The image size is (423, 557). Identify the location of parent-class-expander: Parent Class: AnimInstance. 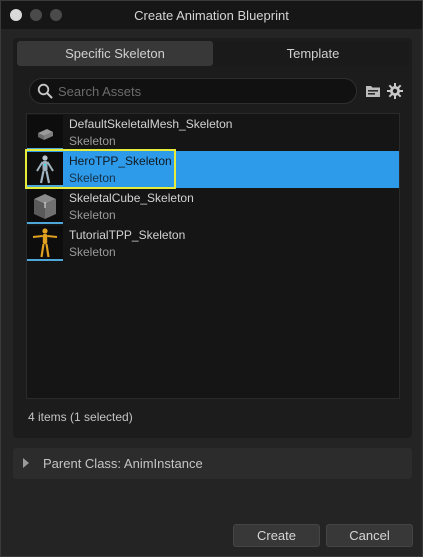
(212, 463).